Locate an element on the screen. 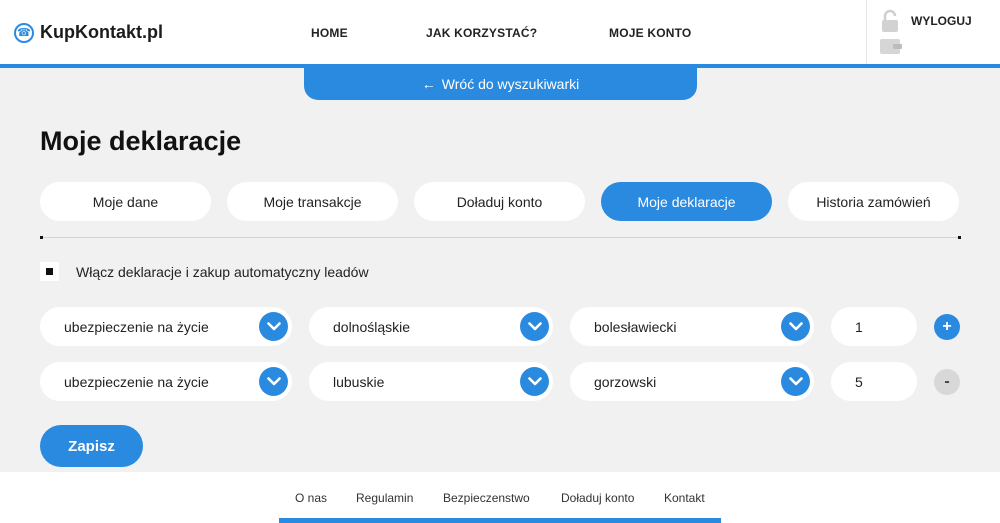  phone-icon: ☎ is located at coordinates (24, 32).